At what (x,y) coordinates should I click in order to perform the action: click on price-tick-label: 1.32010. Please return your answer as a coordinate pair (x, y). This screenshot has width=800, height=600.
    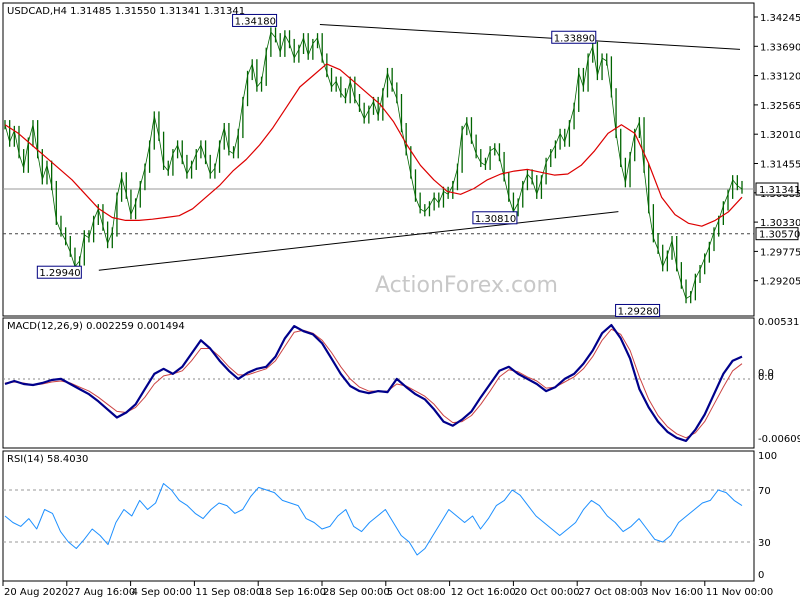
    Looking at the image, I should click on (780, 135).